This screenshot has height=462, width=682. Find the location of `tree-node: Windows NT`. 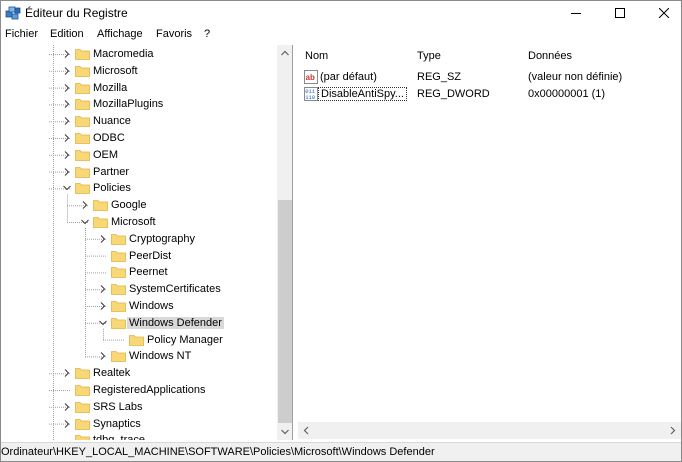

tree-node: Windows NT is located at coordinates (139, 356).